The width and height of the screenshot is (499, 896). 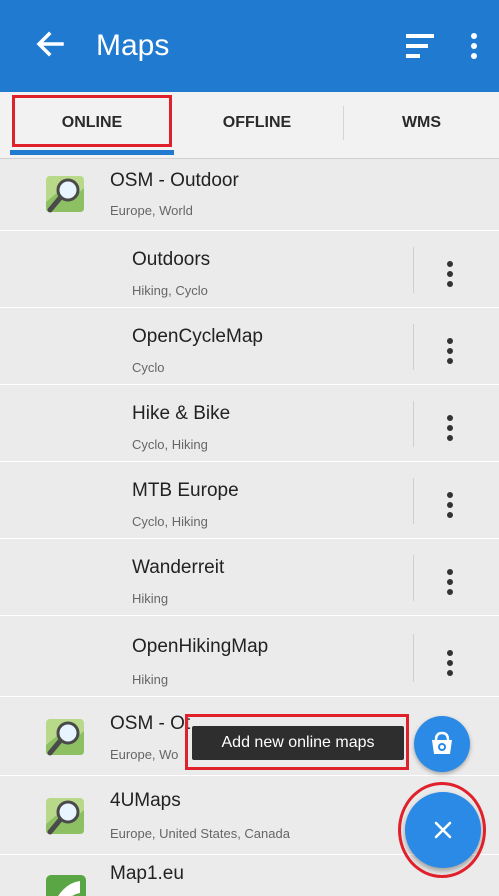 What do you see at coordinates (133, 45) in the screenshot?
I see `page-title: Maps` at bounding box center [133, 45].